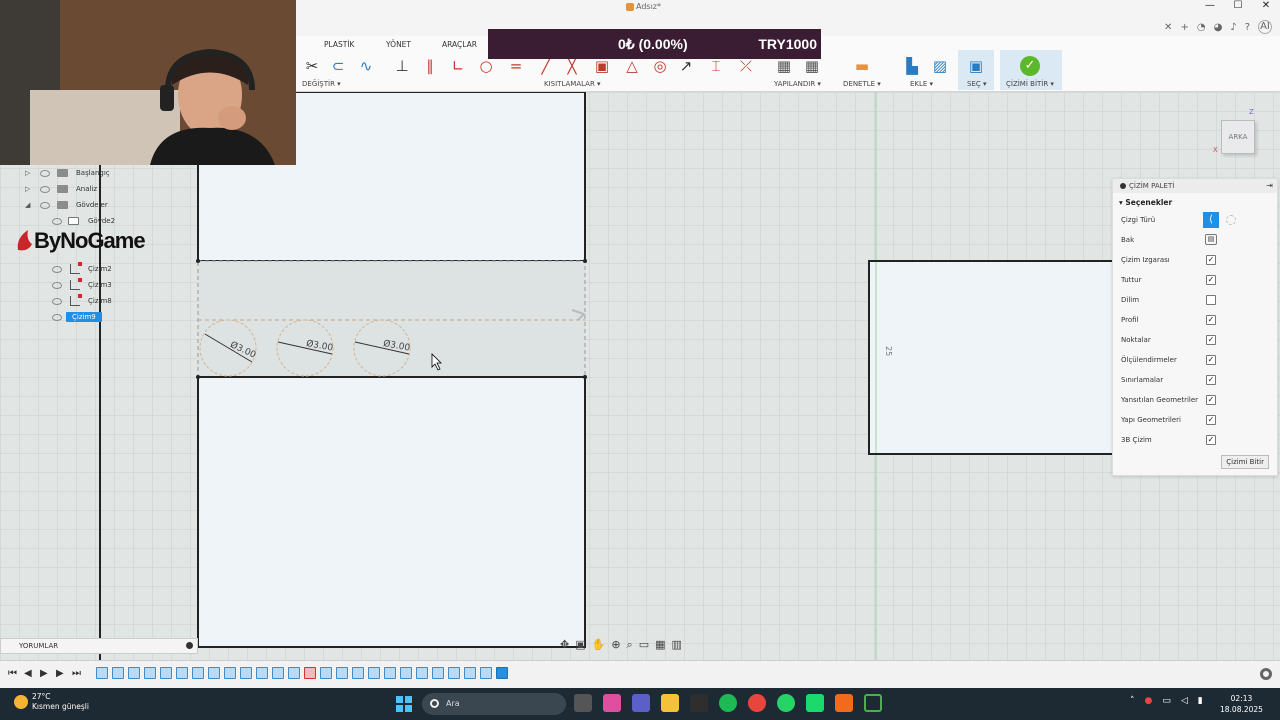  What do you see at coordinates (940, 66) in the screenshot?
I see `image-icon: ▨` at bounding box center [940, 66].